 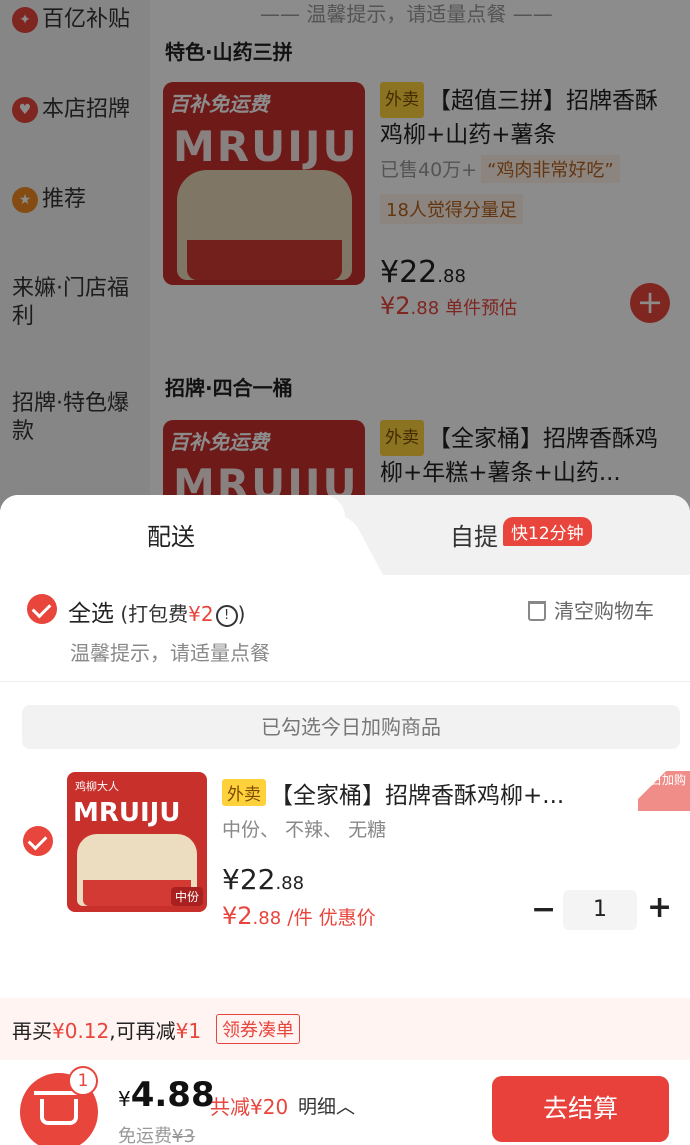 What do you see at coordinates (241, 614) in the screenshot?
I see `fee-suffix: )` at bounding box center [241, 614].